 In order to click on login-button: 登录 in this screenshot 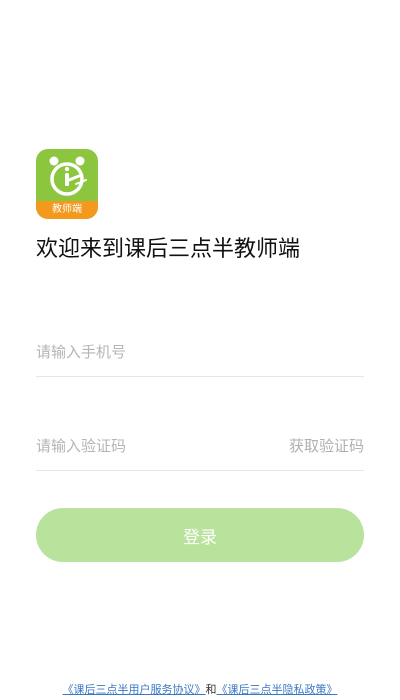, I will do `click(200, 535)`.